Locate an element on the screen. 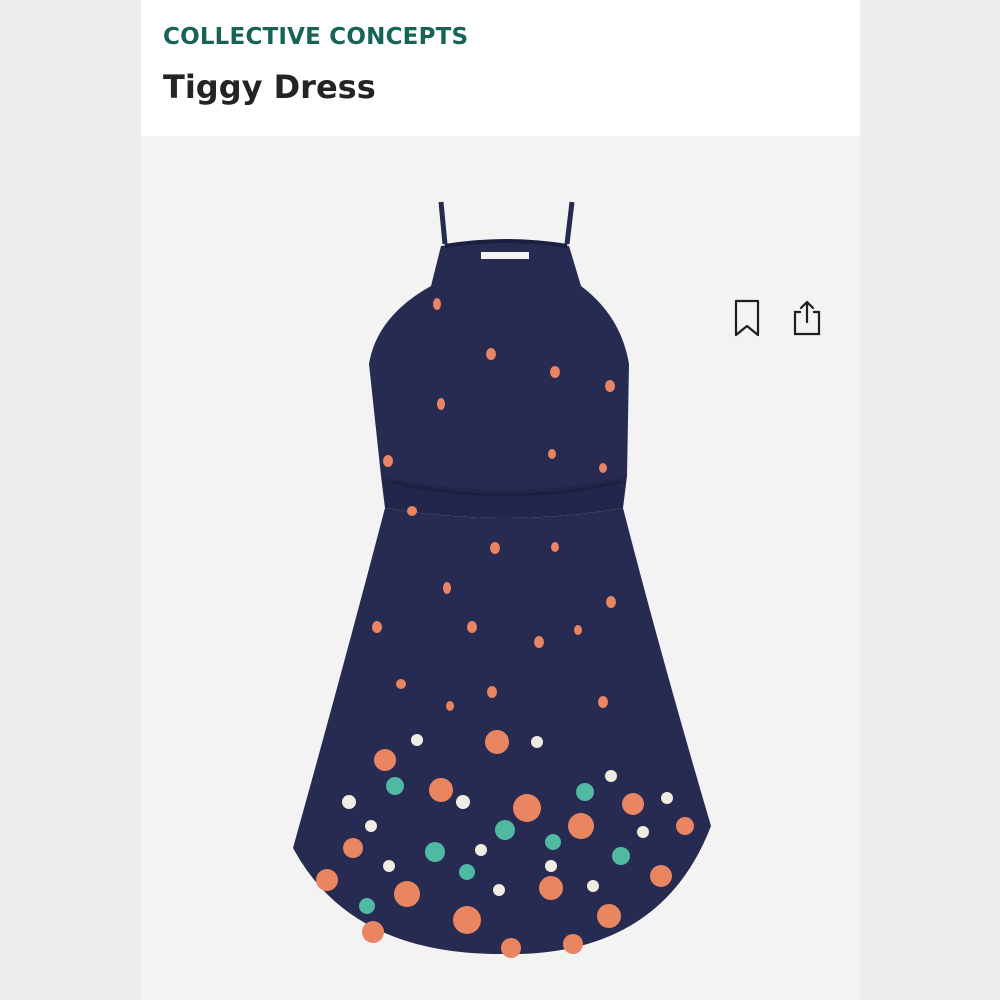 The height and width of the screenshot is (1000, 1000). share-button is located at coordinates (807, 318).